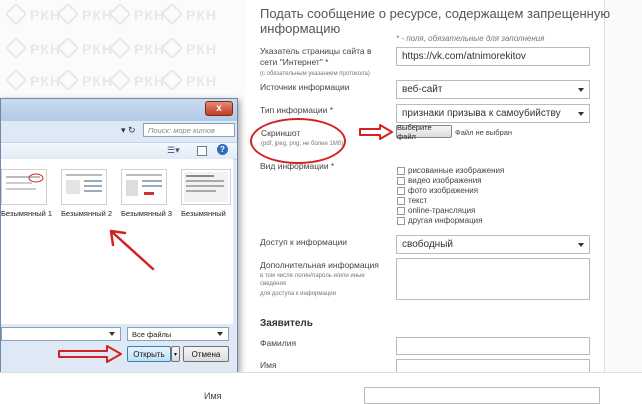  I want to click on type-value: признаки призыва к самоубийству, so click(481, 113).